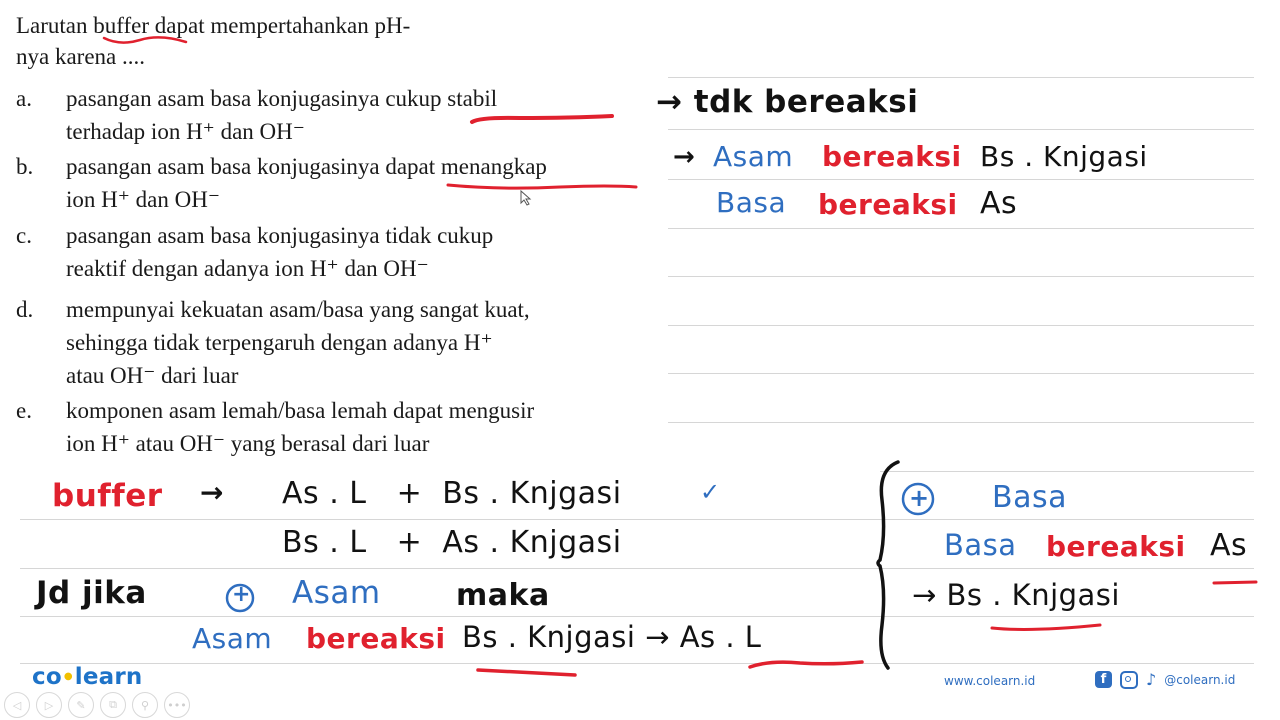  What do you see at coordinates (1064, 156) in the screenshot?
I see `note-b-target: Bs . Knjgasi` at bounding box center [1064, 156].